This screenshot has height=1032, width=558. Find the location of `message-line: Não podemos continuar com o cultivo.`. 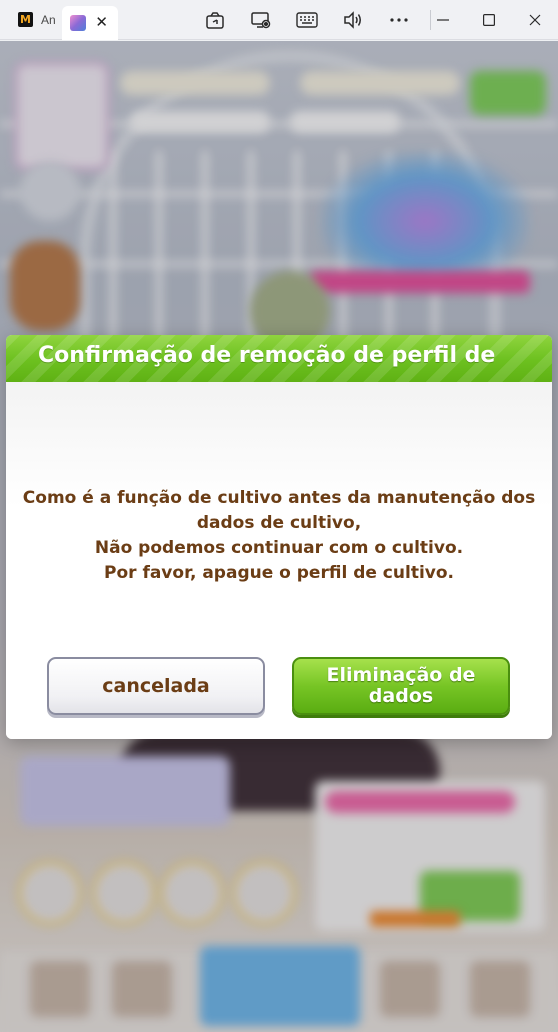

message-line: Não podemos continuar com o cultivo. is located at coordinates (279, 548).